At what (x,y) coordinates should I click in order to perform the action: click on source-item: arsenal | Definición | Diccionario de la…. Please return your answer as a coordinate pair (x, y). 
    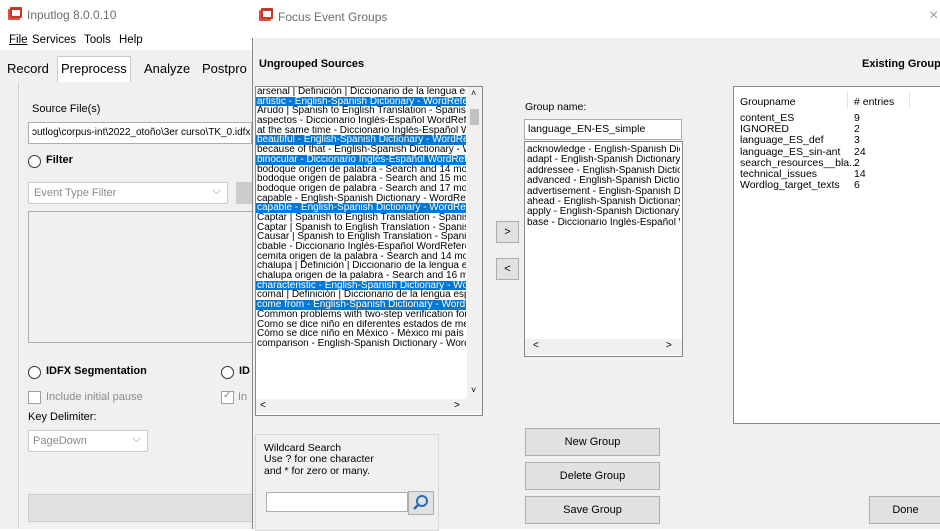
    Looking at the image, I should click on (361, 92).